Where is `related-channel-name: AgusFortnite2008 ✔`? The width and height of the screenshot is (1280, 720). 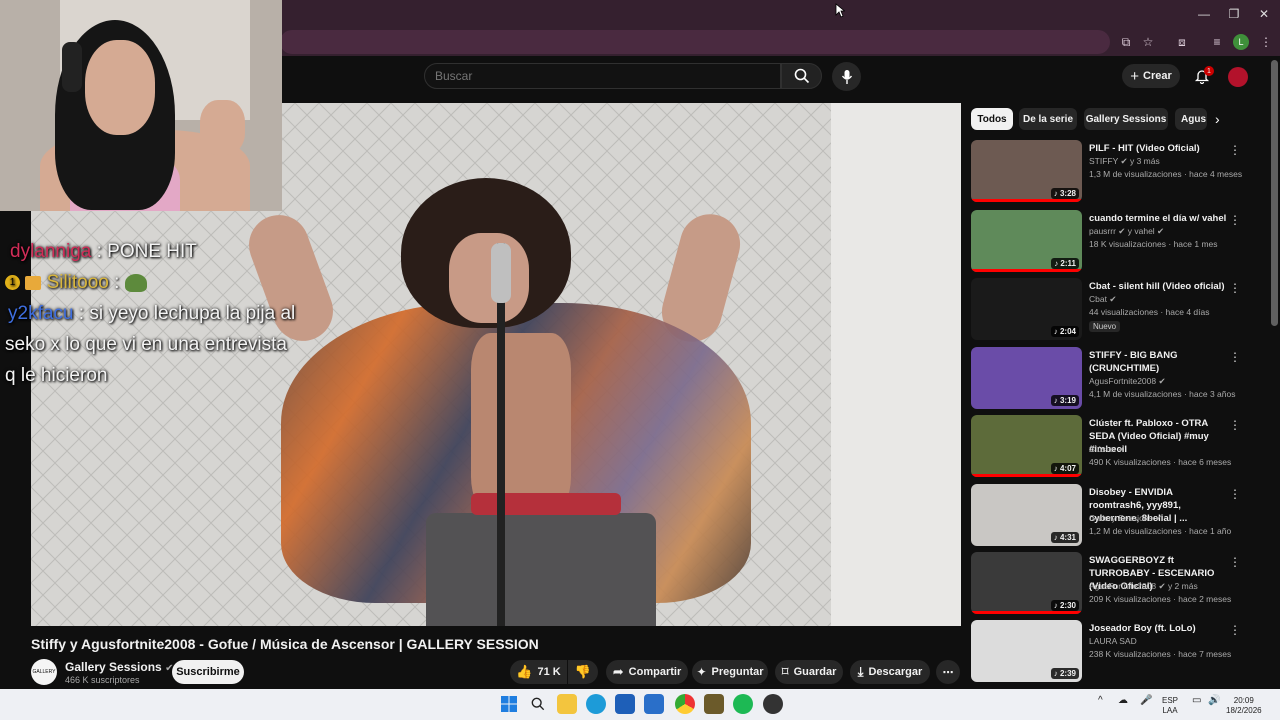 related-channel-name: AgusFortnite2008 ✔ is located at coordinates (1127, 381).